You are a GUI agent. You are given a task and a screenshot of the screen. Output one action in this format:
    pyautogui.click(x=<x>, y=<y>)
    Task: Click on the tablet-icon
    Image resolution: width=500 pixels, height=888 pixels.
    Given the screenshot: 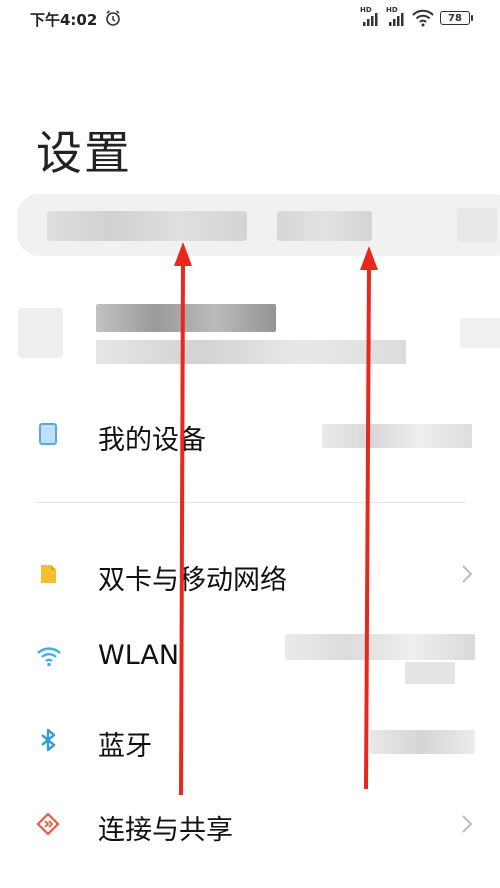 What is the action you would take?
    pyautogui.click(x=48, y=434)
    